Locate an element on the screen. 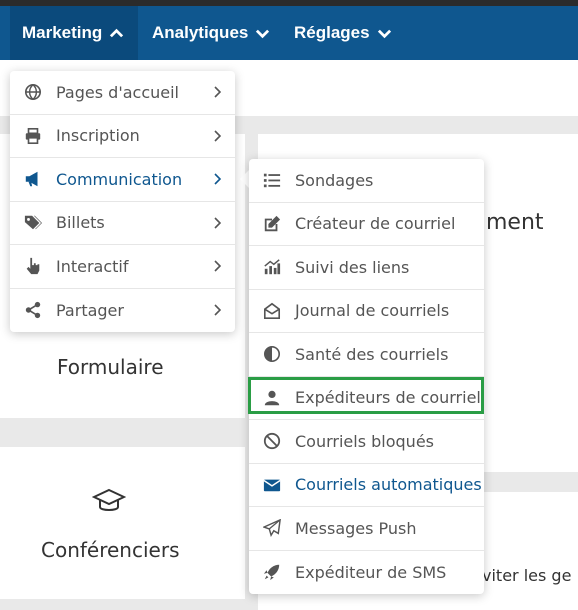  paper-plane-icon is located at coordinates (272, 528).